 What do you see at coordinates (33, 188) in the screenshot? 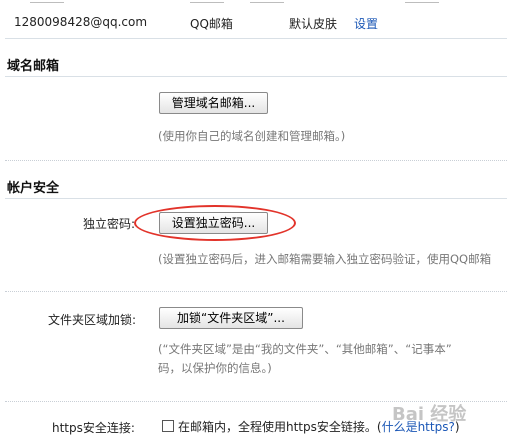
I see `section-title-account-security: 帐户安全` at bounding box center [33, 188].